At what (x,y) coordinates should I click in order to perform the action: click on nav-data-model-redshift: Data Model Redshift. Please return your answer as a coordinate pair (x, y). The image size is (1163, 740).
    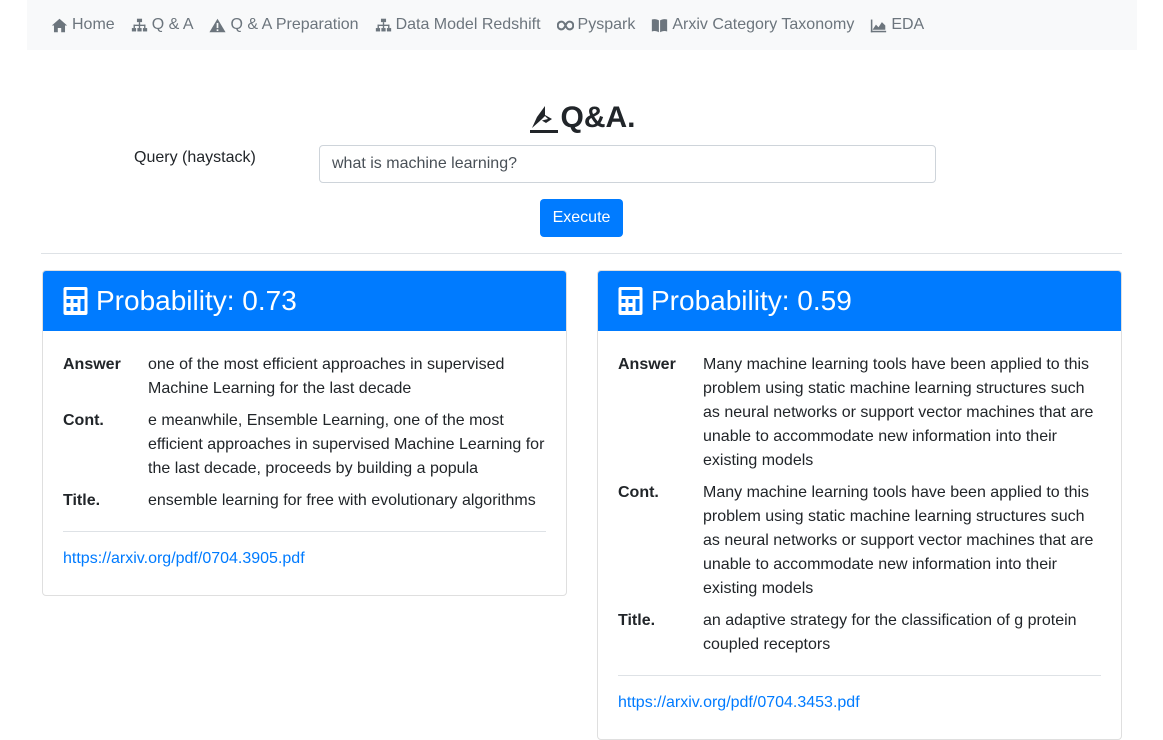
    Looking at the image, I should click on (458, 25).